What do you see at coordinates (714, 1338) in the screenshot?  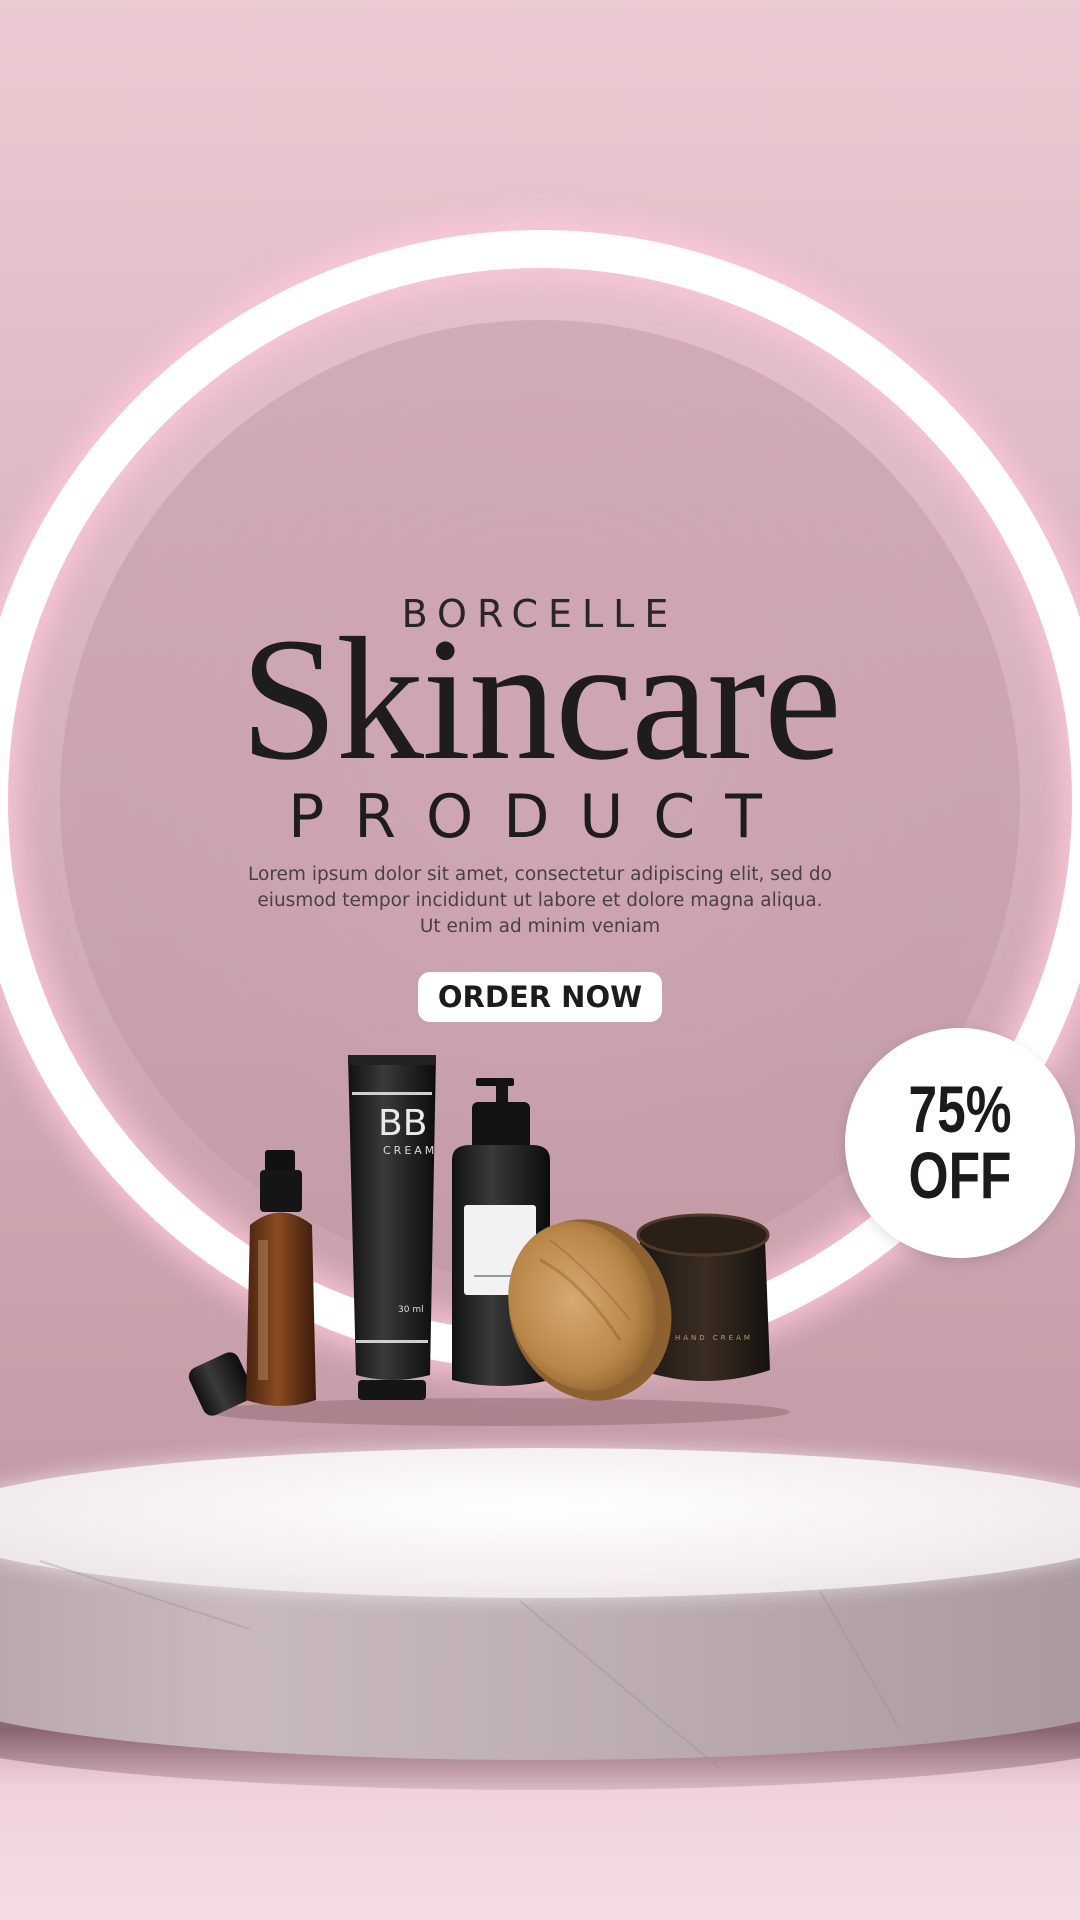 I see `svg-text: HAND CREAM` at bounding box center [714, 1338].